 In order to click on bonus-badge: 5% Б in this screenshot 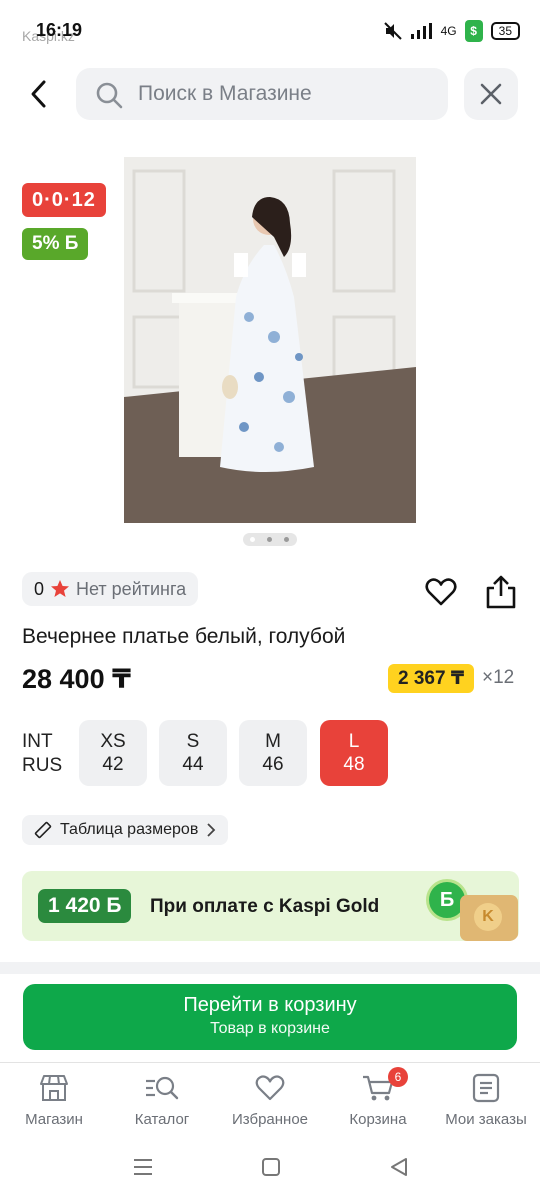, I will do `click(55, 244)`.